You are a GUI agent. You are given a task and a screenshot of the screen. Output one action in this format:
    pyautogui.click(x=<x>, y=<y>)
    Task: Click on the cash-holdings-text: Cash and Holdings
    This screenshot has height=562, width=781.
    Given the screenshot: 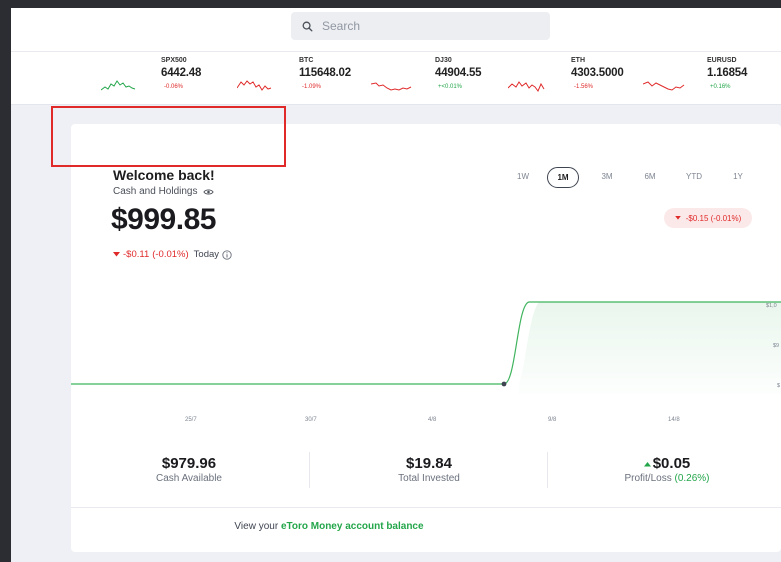 What is the action you would take?
    pyautogui.click(x=155, y=191)
    